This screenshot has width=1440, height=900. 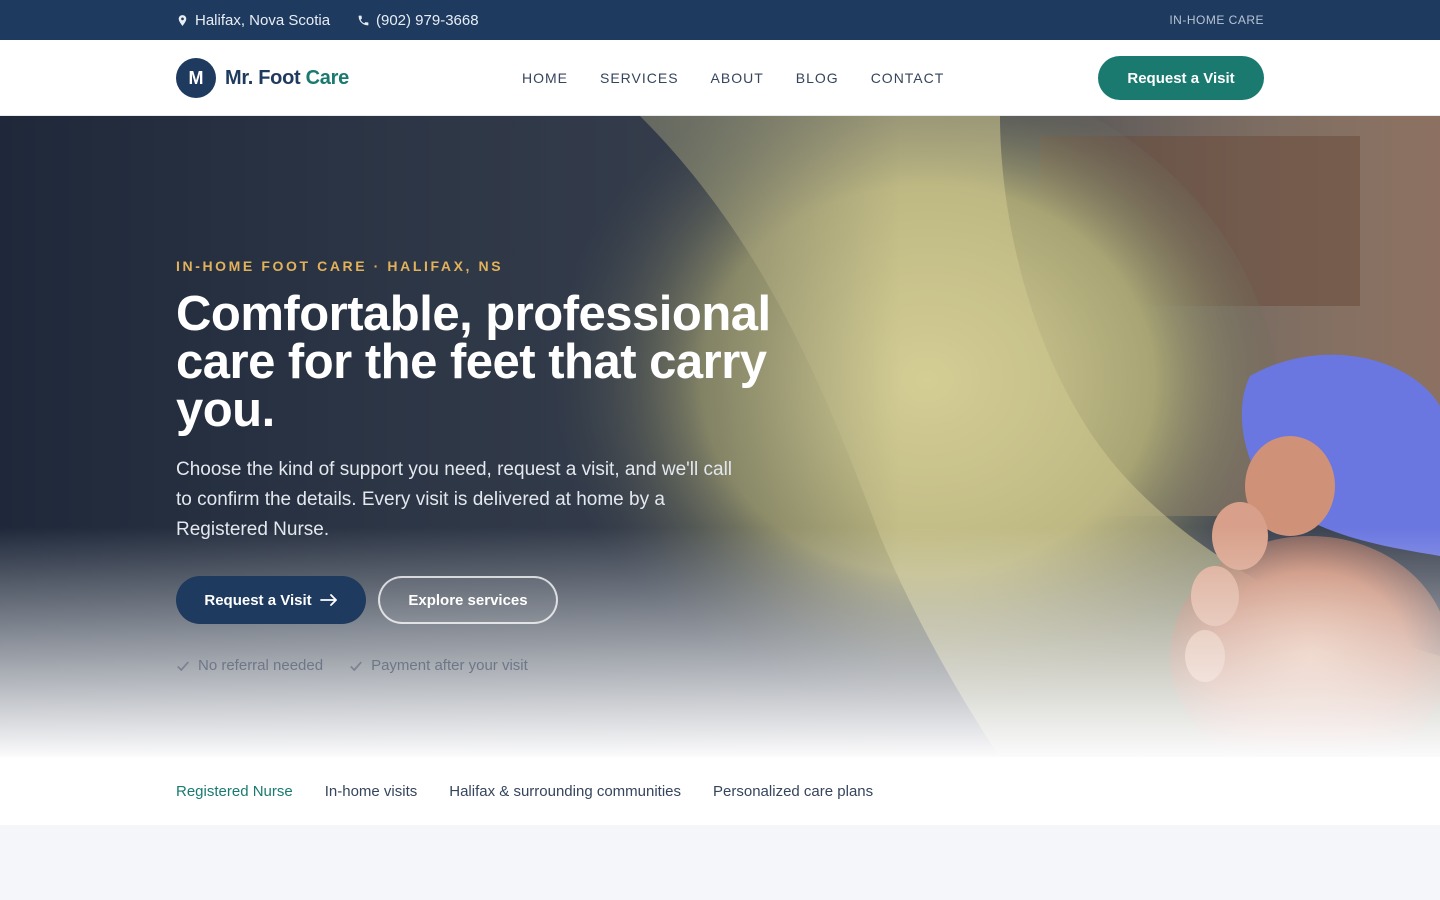 I want to click on hero-eyebrow: IN-HOME FOOT CARE · HALIFAX, NS, so click(x=340, y=266).